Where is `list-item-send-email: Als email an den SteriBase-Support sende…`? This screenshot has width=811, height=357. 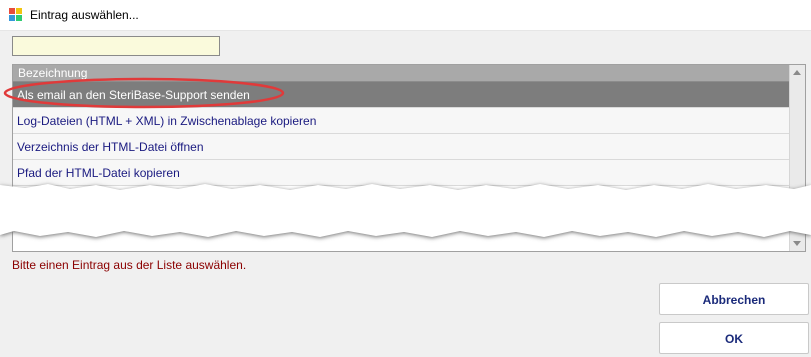 list-item-send-email: Als email an den SteriBase-Support sende… is located at coordinates (402, 95).